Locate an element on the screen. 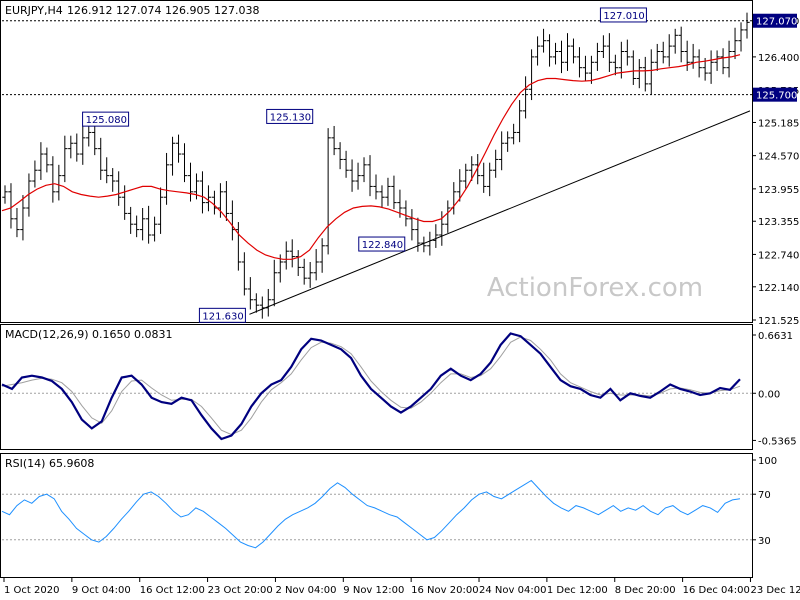  price-callout: 122.840 is located at coordinates (382, 244).